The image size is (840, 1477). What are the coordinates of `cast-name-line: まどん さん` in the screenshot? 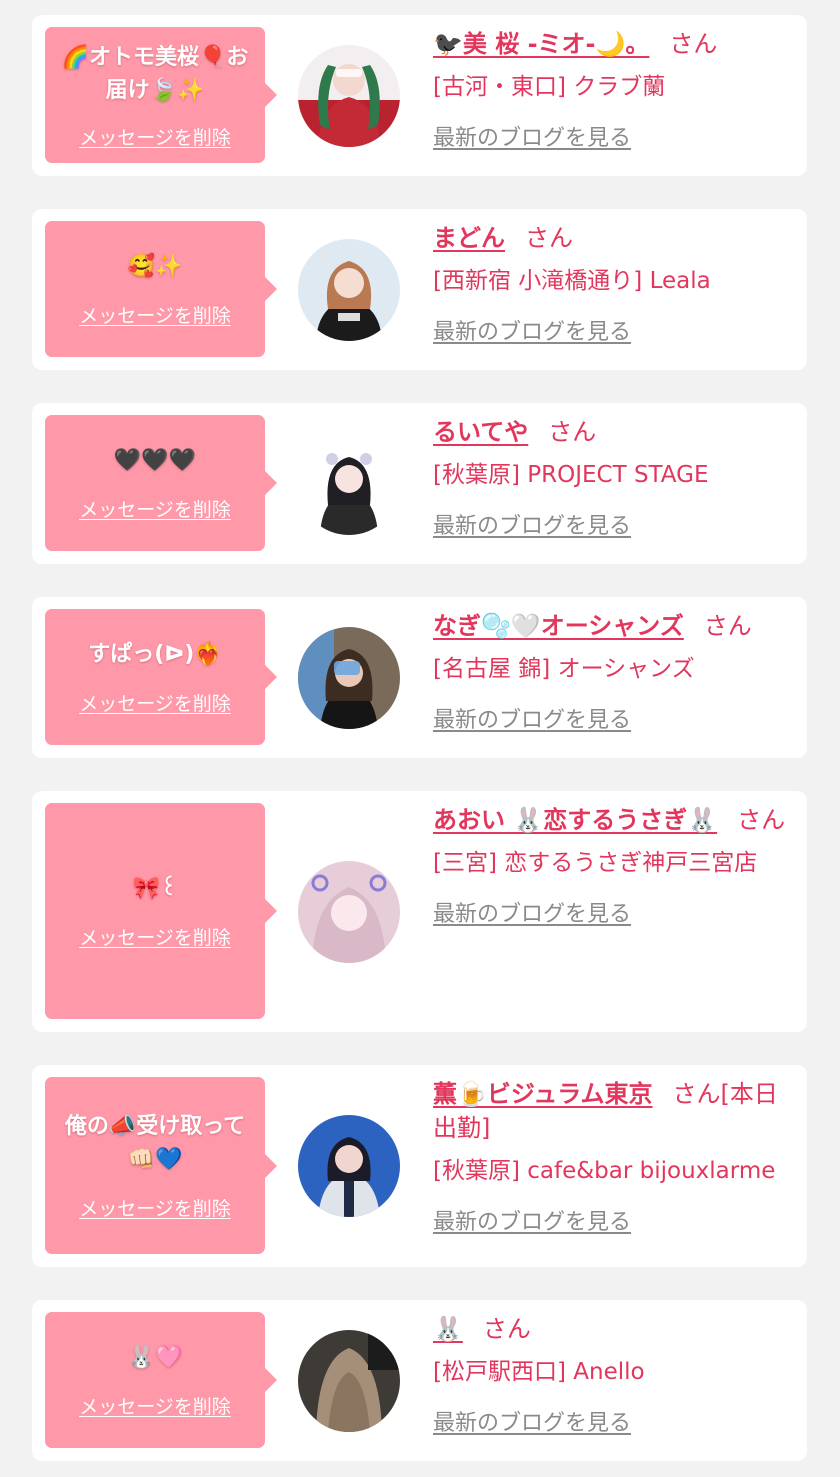 It's located at (613, 238).